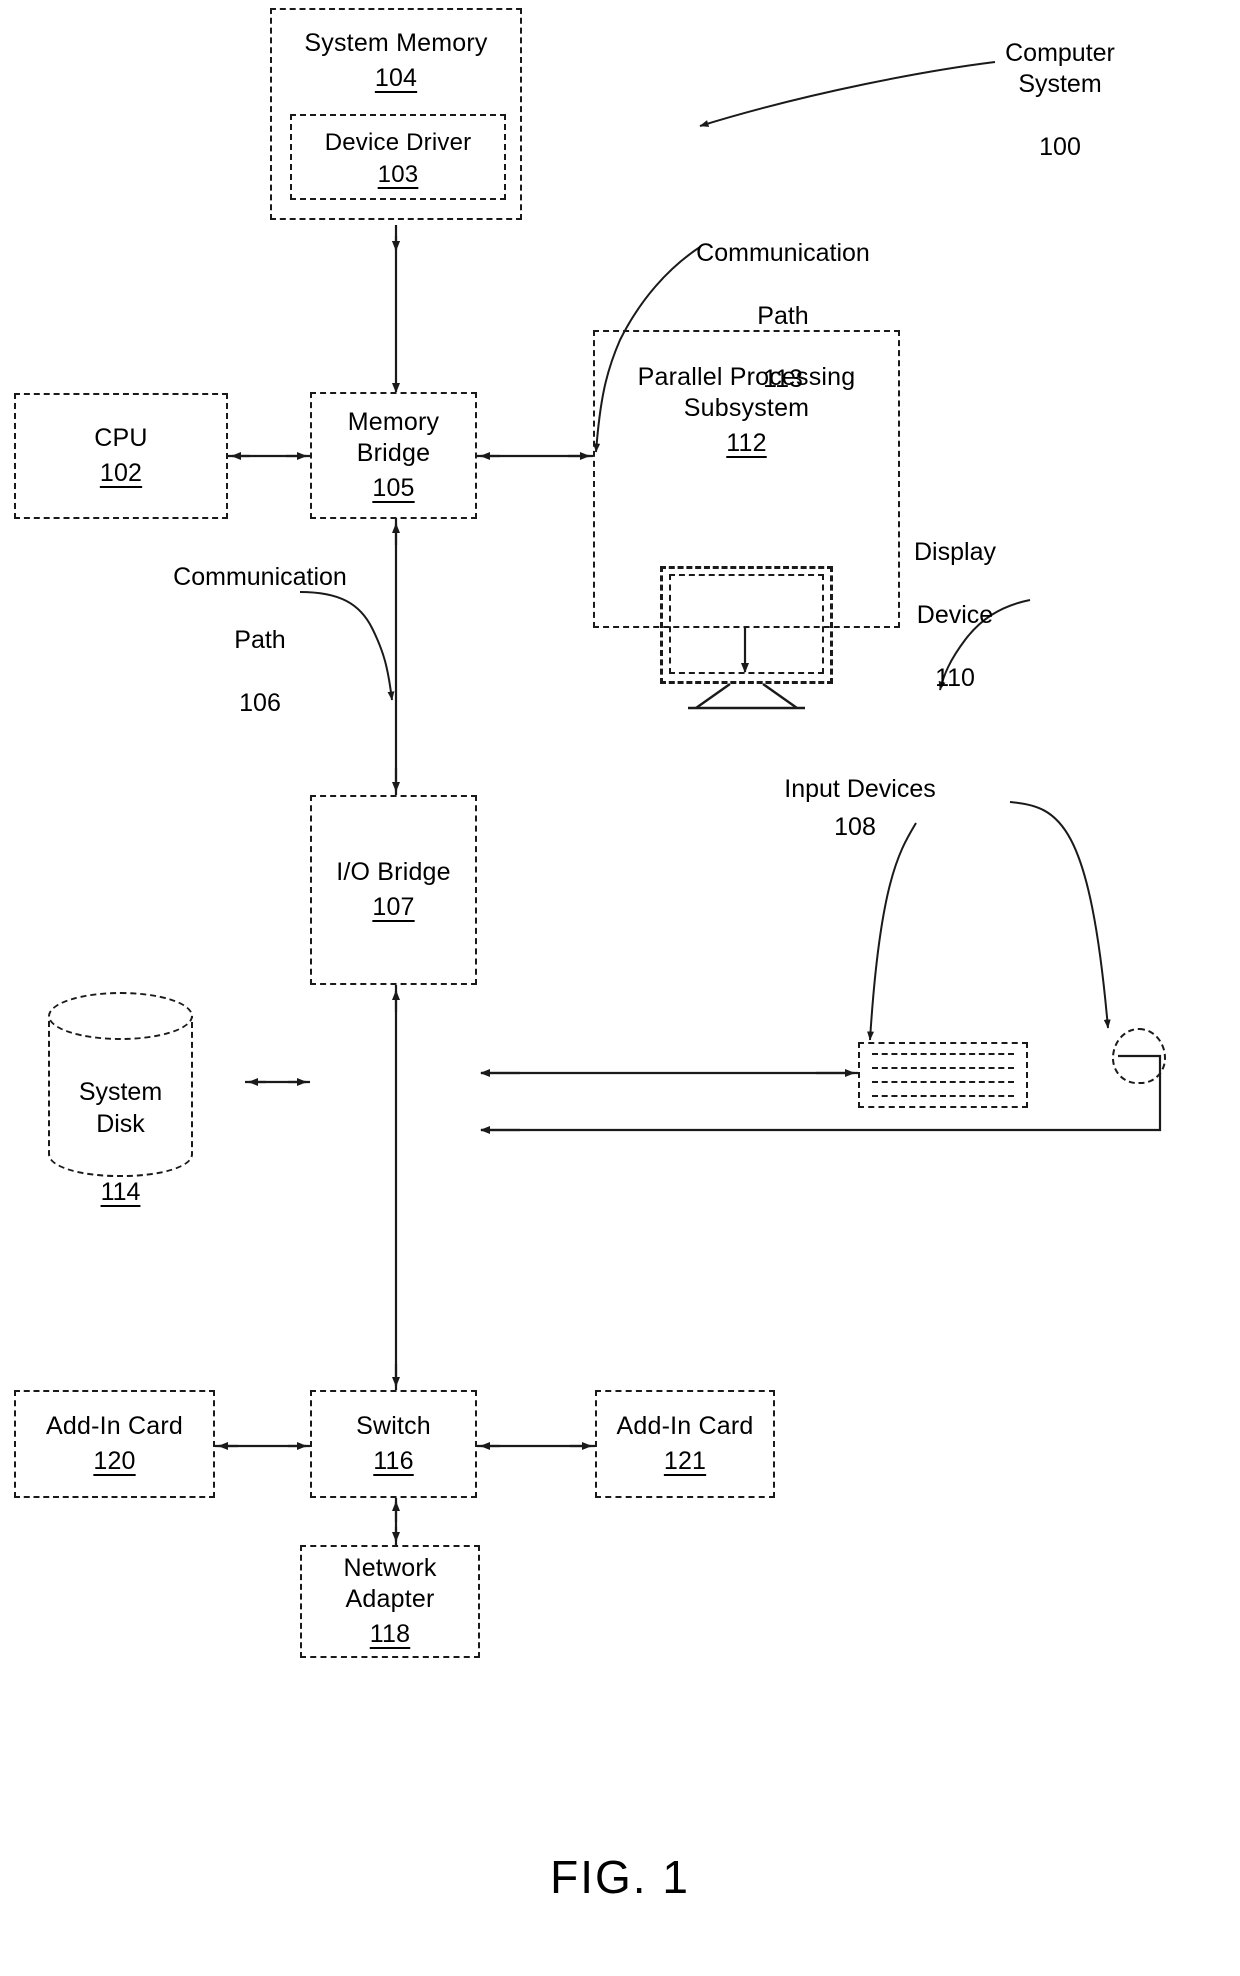 The height and width of the screenshot is (1976, 1240). I want to click on io-bridge-title: I/O Bridge, so click(393, 872).